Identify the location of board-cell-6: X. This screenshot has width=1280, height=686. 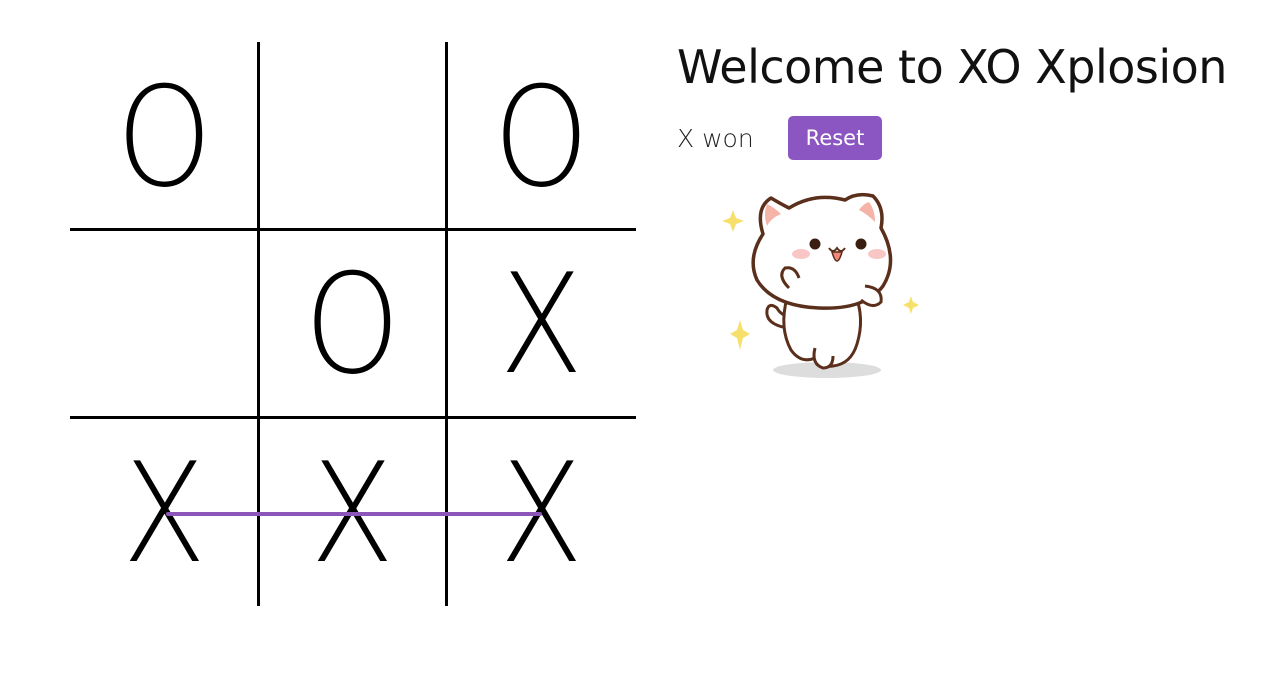
(541, 323).